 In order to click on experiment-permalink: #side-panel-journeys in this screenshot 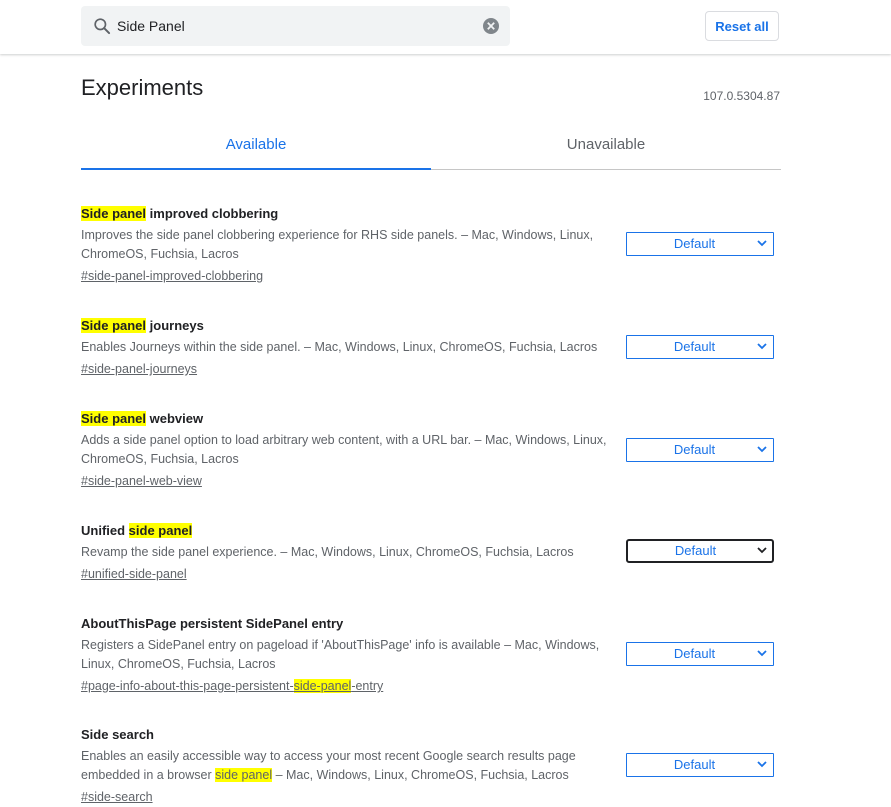, I will do `click(139, 369)`.